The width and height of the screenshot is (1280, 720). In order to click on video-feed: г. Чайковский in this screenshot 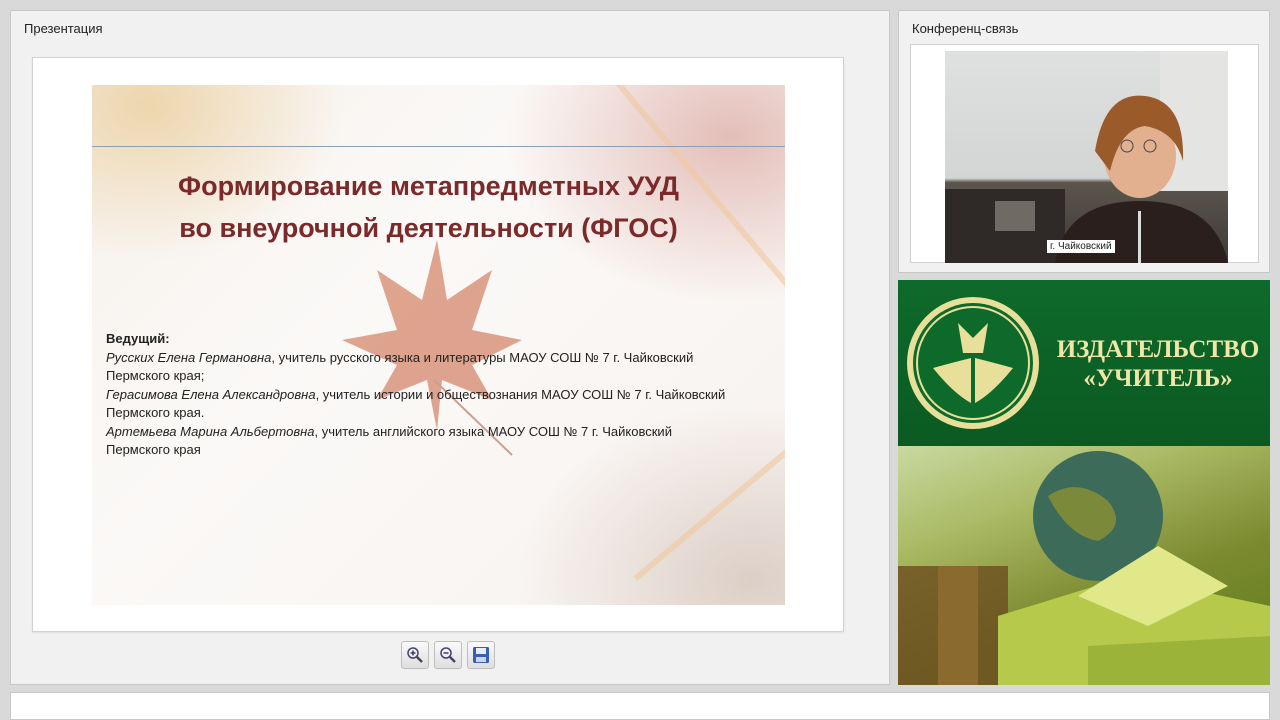, I will do `click(1086, 157)`.